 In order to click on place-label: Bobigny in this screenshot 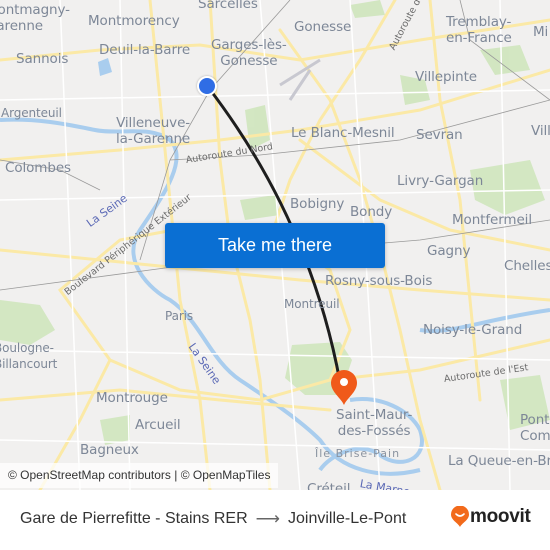, I will do `click(317, 204)`.